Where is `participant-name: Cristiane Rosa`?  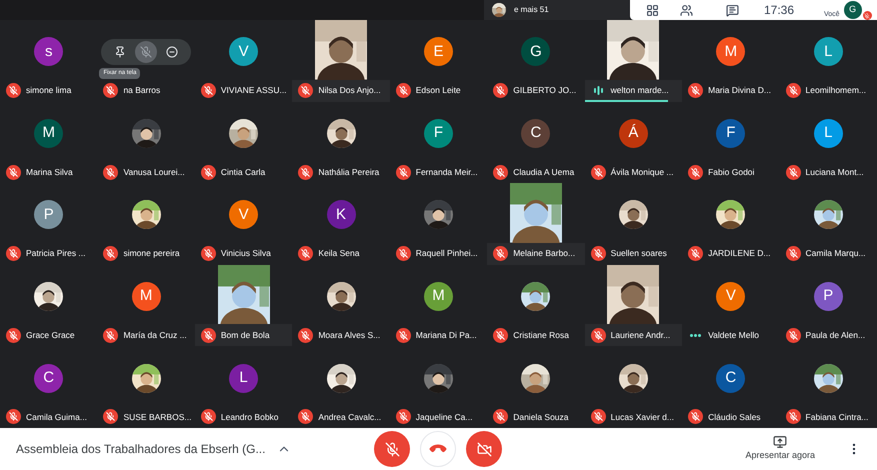 participant-name: Cristiane Rosa is located at coordinates (541, 335).